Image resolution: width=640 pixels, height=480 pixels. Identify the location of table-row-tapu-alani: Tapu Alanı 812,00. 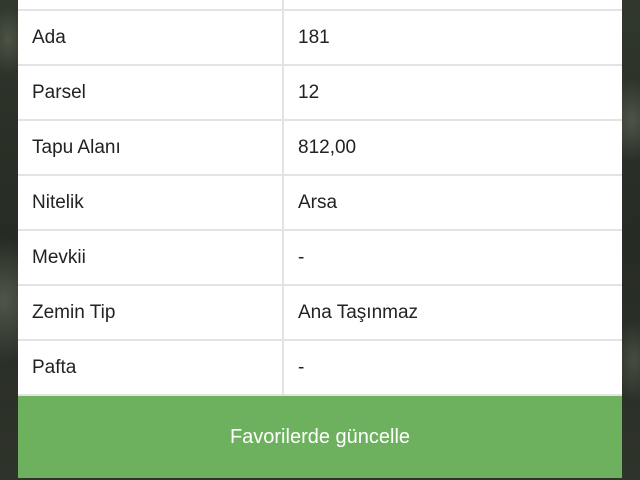
(320, 148).